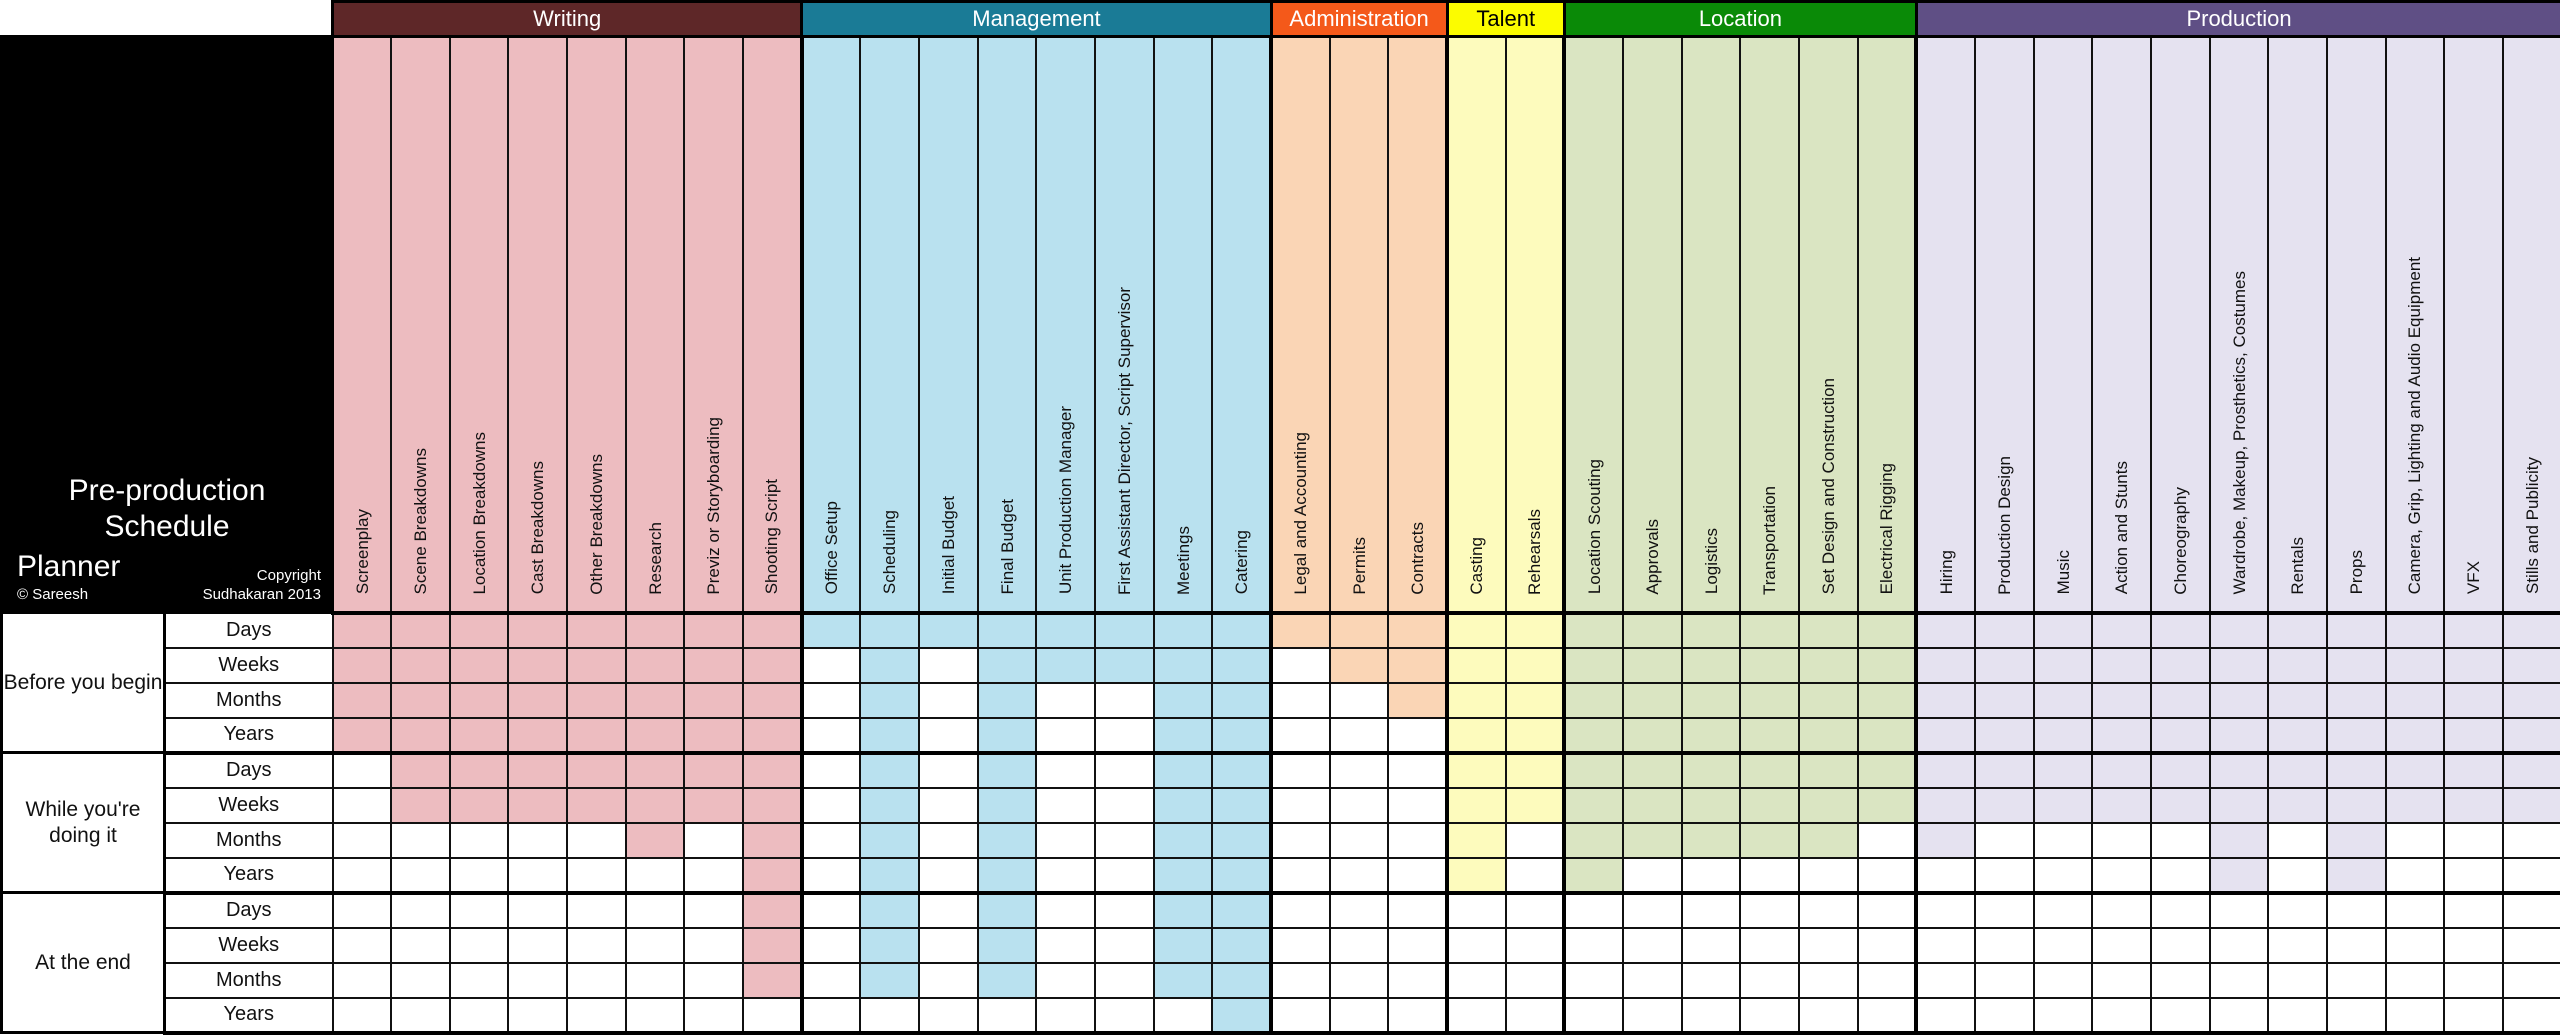 Image resolution: width=2560 pixels, height=1035 pixels. Describe the element at coordinates (1828, 325) in the screenshot. I see `column-header-25: Set Design and Construction` at that location.